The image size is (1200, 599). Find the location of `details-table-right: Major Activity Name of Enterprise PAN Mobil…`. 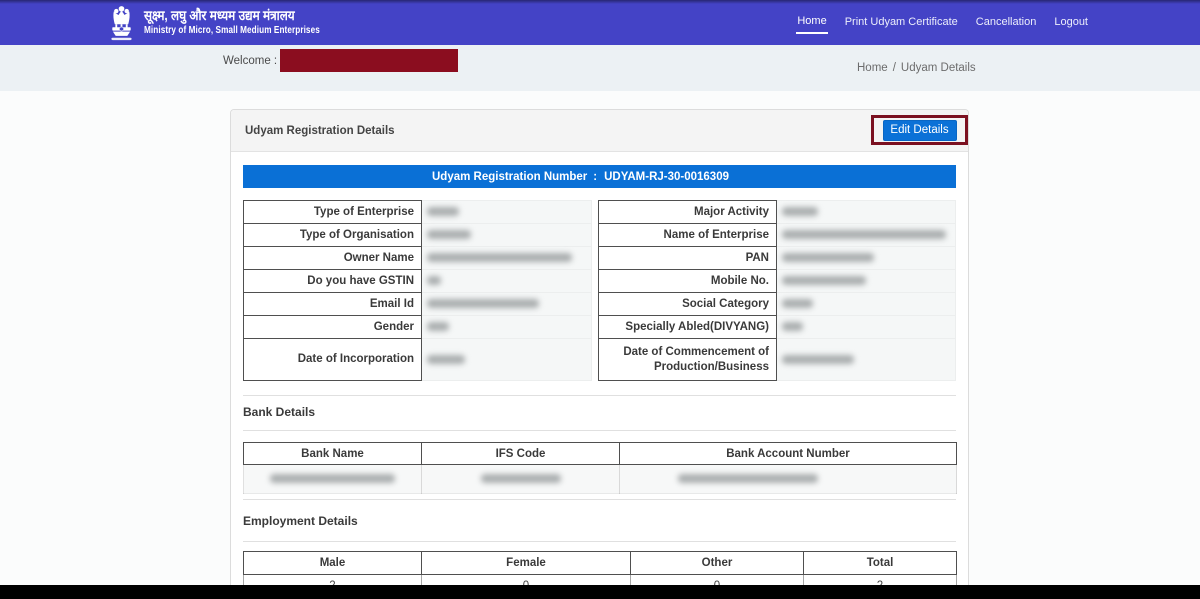

details-table-right: Major Activity Name of Enterprise PAN Mobil… is located at coordinates (777, 290).